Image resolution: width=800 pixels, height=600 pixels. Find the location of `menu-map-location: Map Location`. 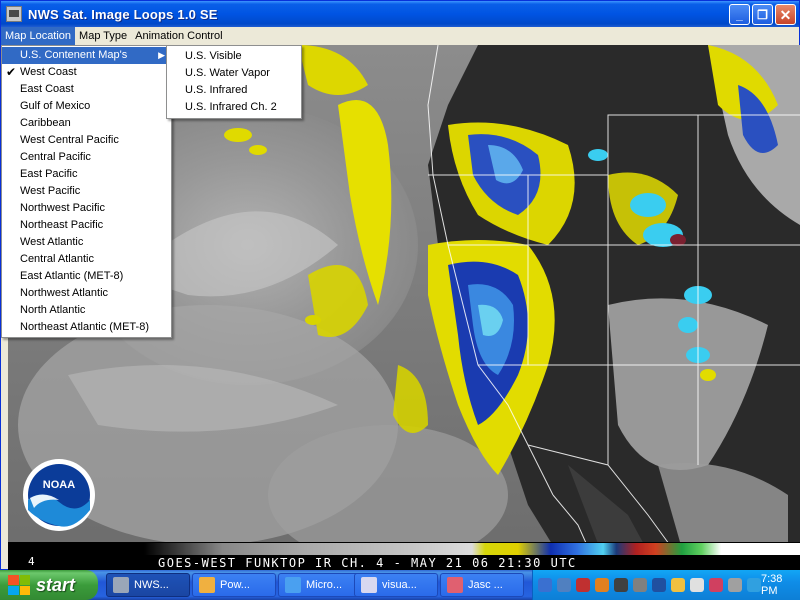

menu-map-location: Map Location is located at coordinates (38, 36).